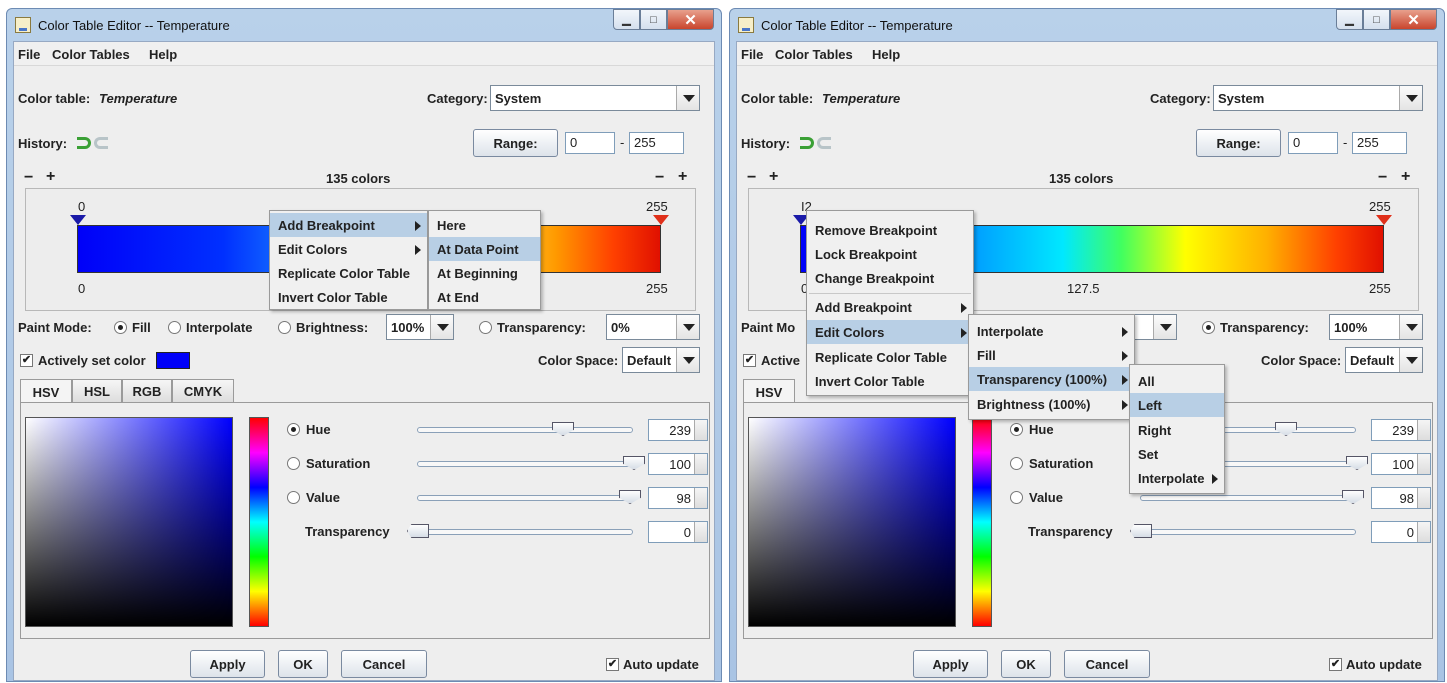 This screenshot has height=683, width=1447. What do you see at coordinates (484, 225) in the screenshot?
I see `menu-item-here: Here` at bounding box center [484, 225].